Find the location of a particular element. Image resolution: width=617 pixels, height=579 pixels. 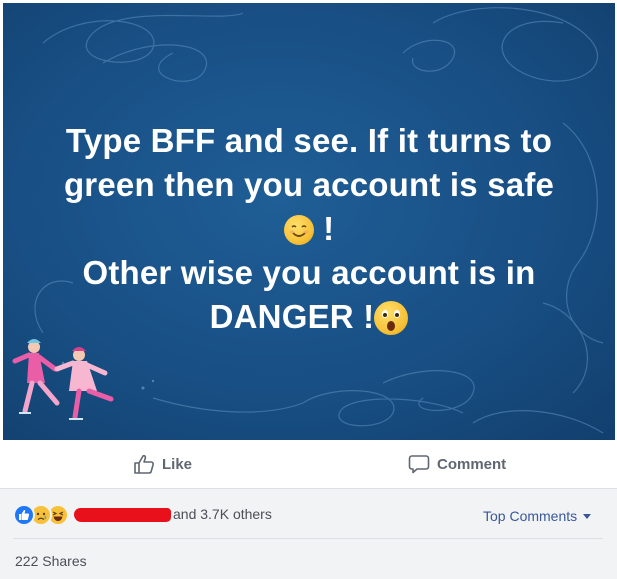

astonished-face-emoji-icon is located at coordinates (391, 318).